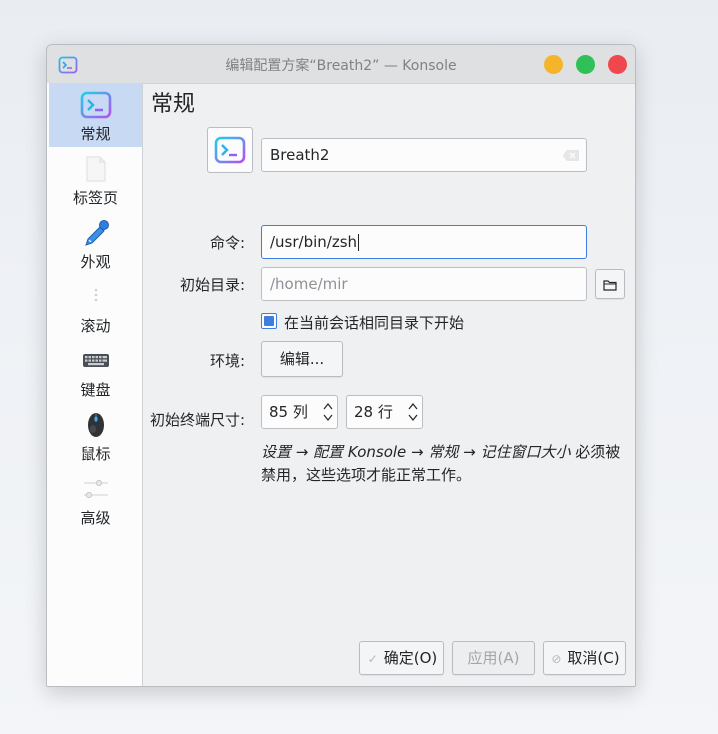 This screenshot has width=718, height=734. I want to click on tab-page-icon, so click(96, 169).